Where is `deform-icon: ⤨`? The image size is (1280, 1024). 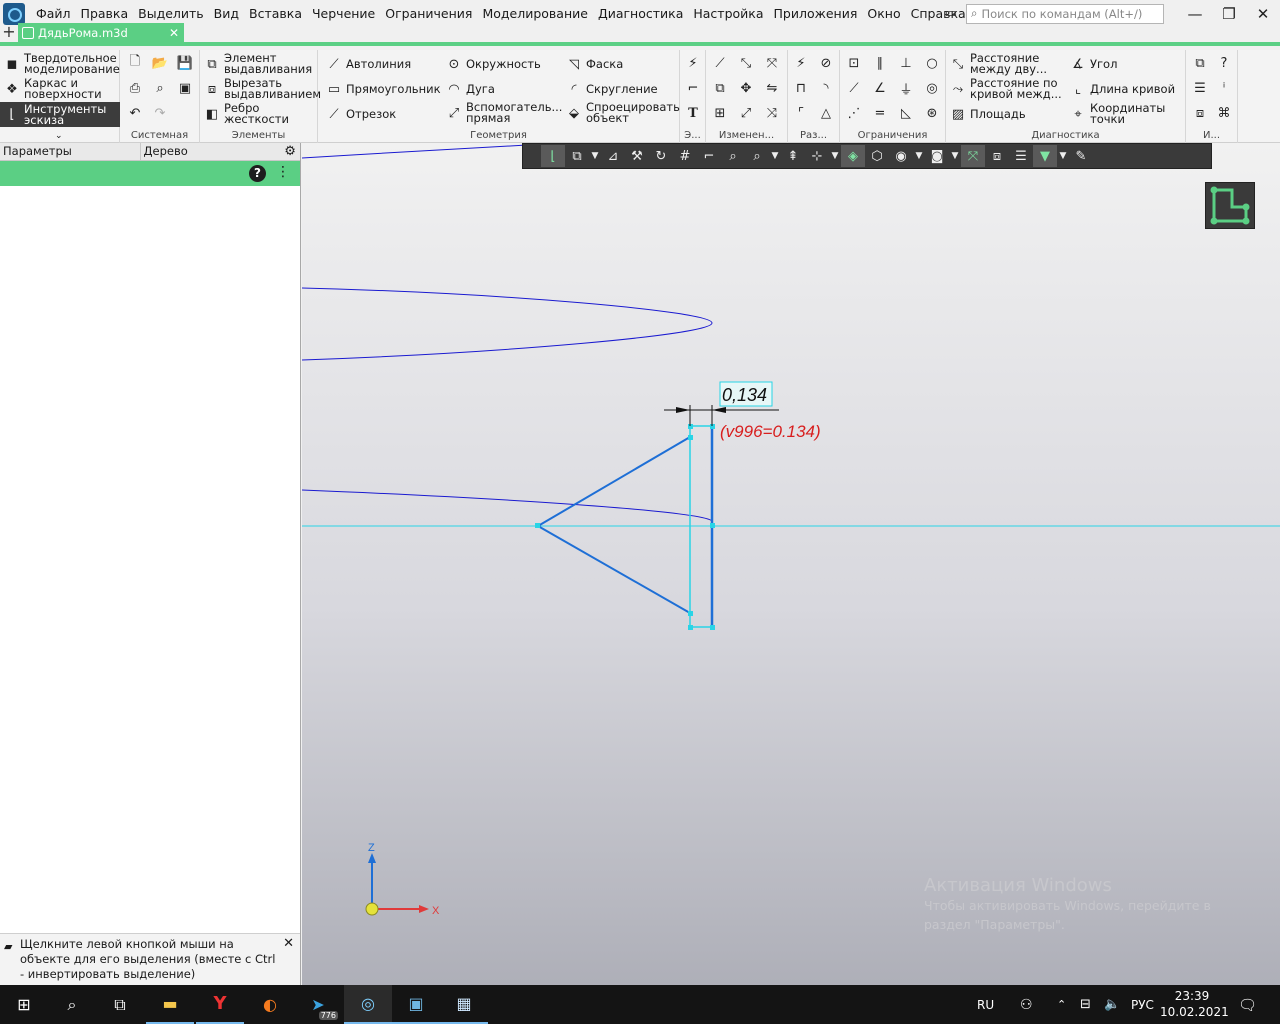 deform-icon: ⤨ is located at coordinates (772, 113).